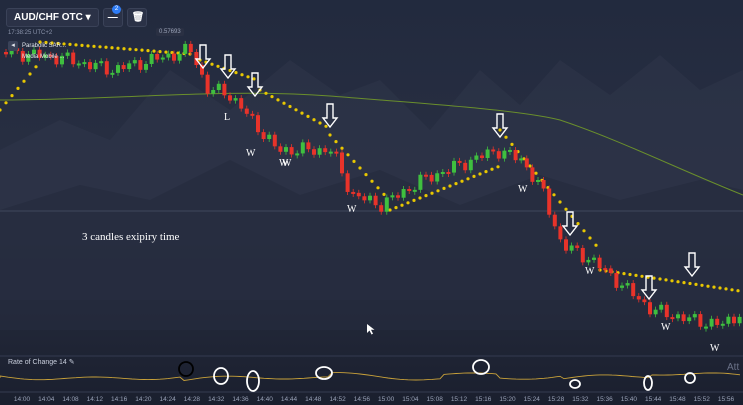 The image size is (743, 405). What do you see at coordinates (37, 362) in the screenshot?
I see `roc-label-text: Rate of Change 14` at bounding box center [37, 362].